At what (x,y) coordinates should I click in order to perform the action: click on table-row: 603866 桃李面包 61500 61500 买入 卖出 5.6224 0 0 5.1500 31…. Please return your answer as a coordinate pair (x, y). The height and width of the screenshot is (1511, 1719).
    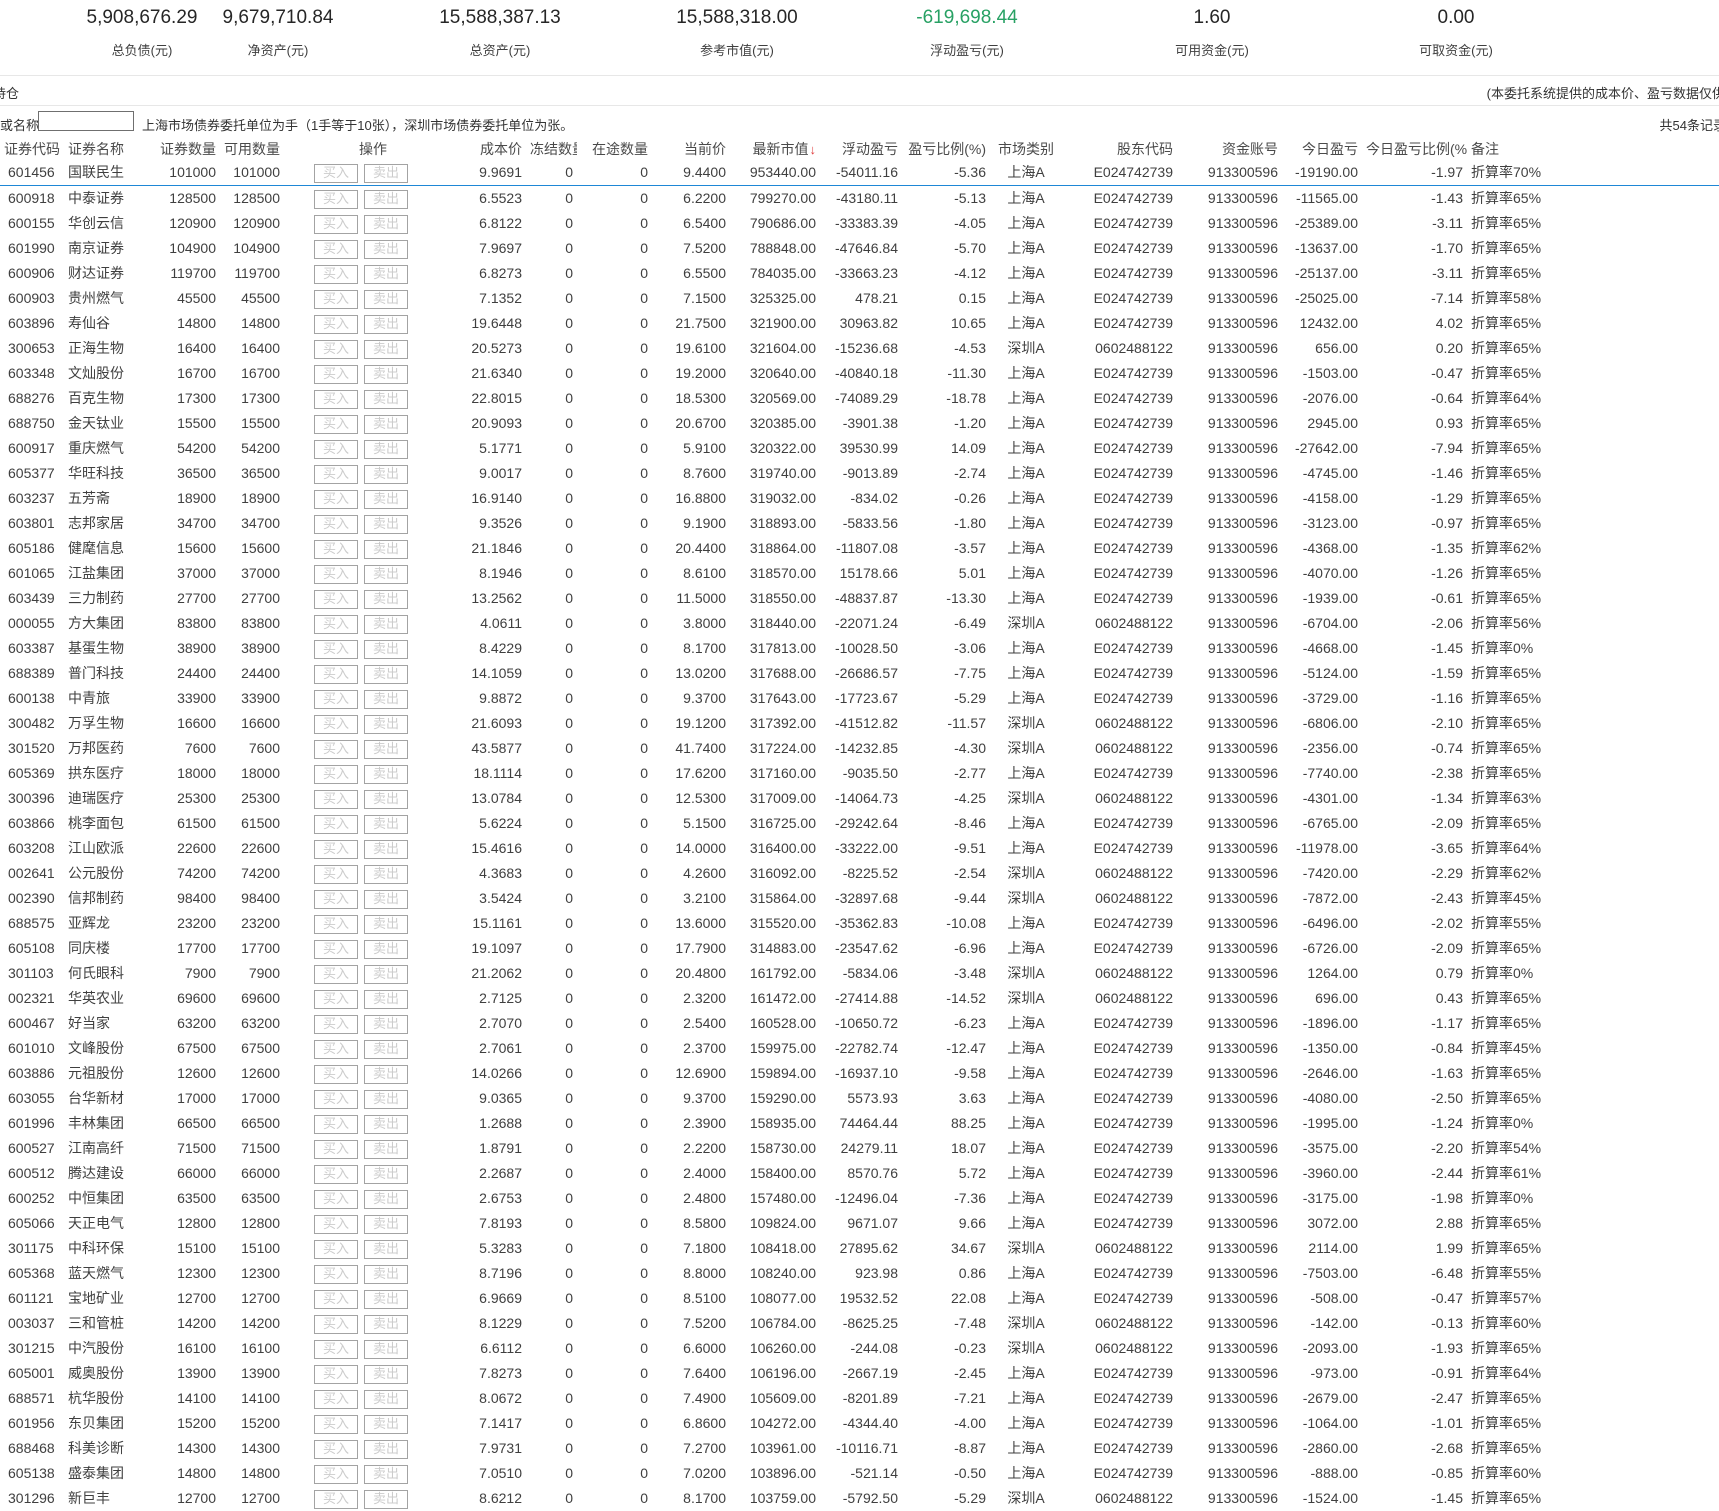
    Looking at the image, I should click on (859, 823).